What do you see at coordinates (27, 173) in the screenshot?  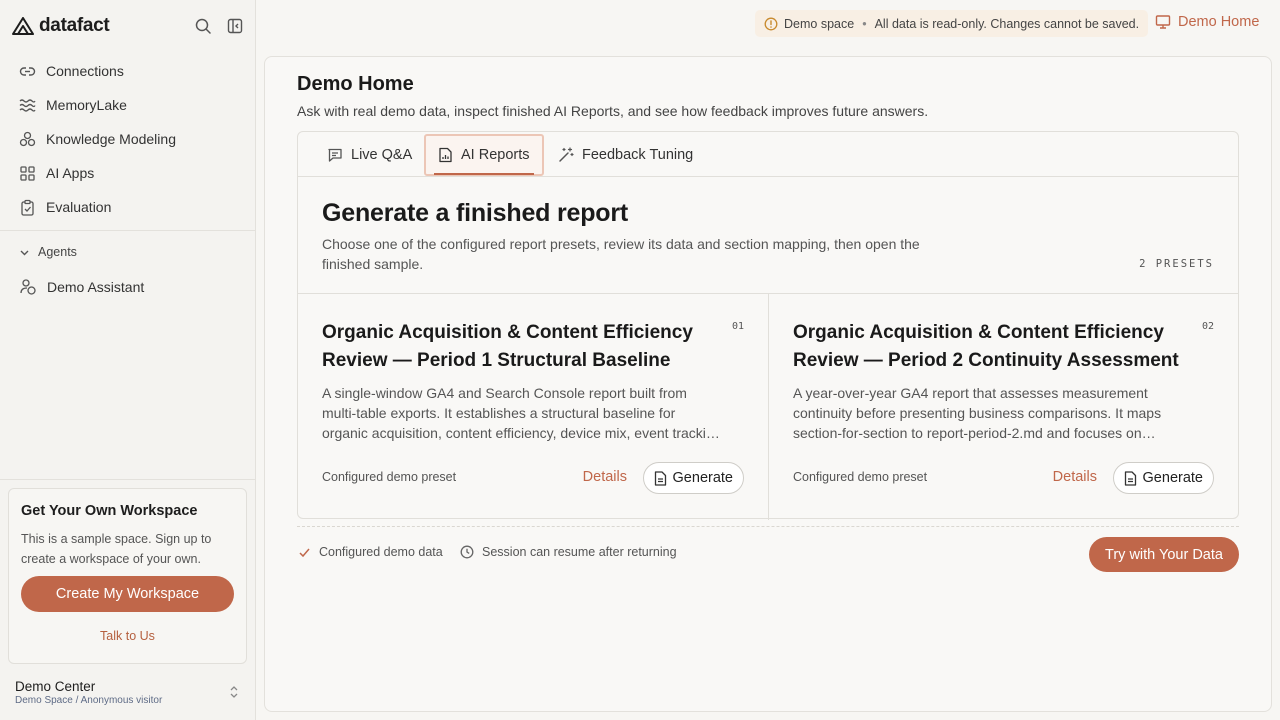 I see `grid-icon` at bounding box center [27, 173].